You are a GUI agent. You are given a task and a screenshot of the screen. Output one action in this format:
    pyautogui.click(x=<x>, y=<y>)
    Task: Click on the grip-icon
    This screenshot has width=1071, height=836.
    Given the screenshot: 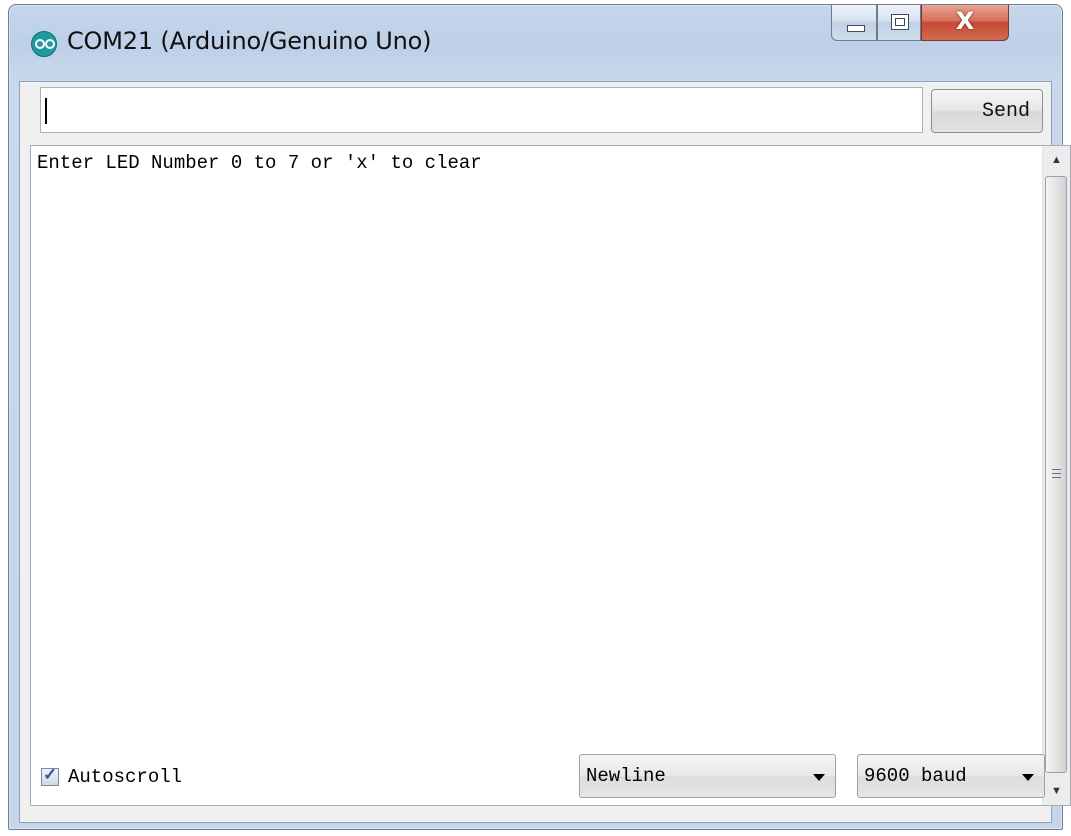 What is the action you would take?
    pyautogui.click(x=1056, y=474)
    